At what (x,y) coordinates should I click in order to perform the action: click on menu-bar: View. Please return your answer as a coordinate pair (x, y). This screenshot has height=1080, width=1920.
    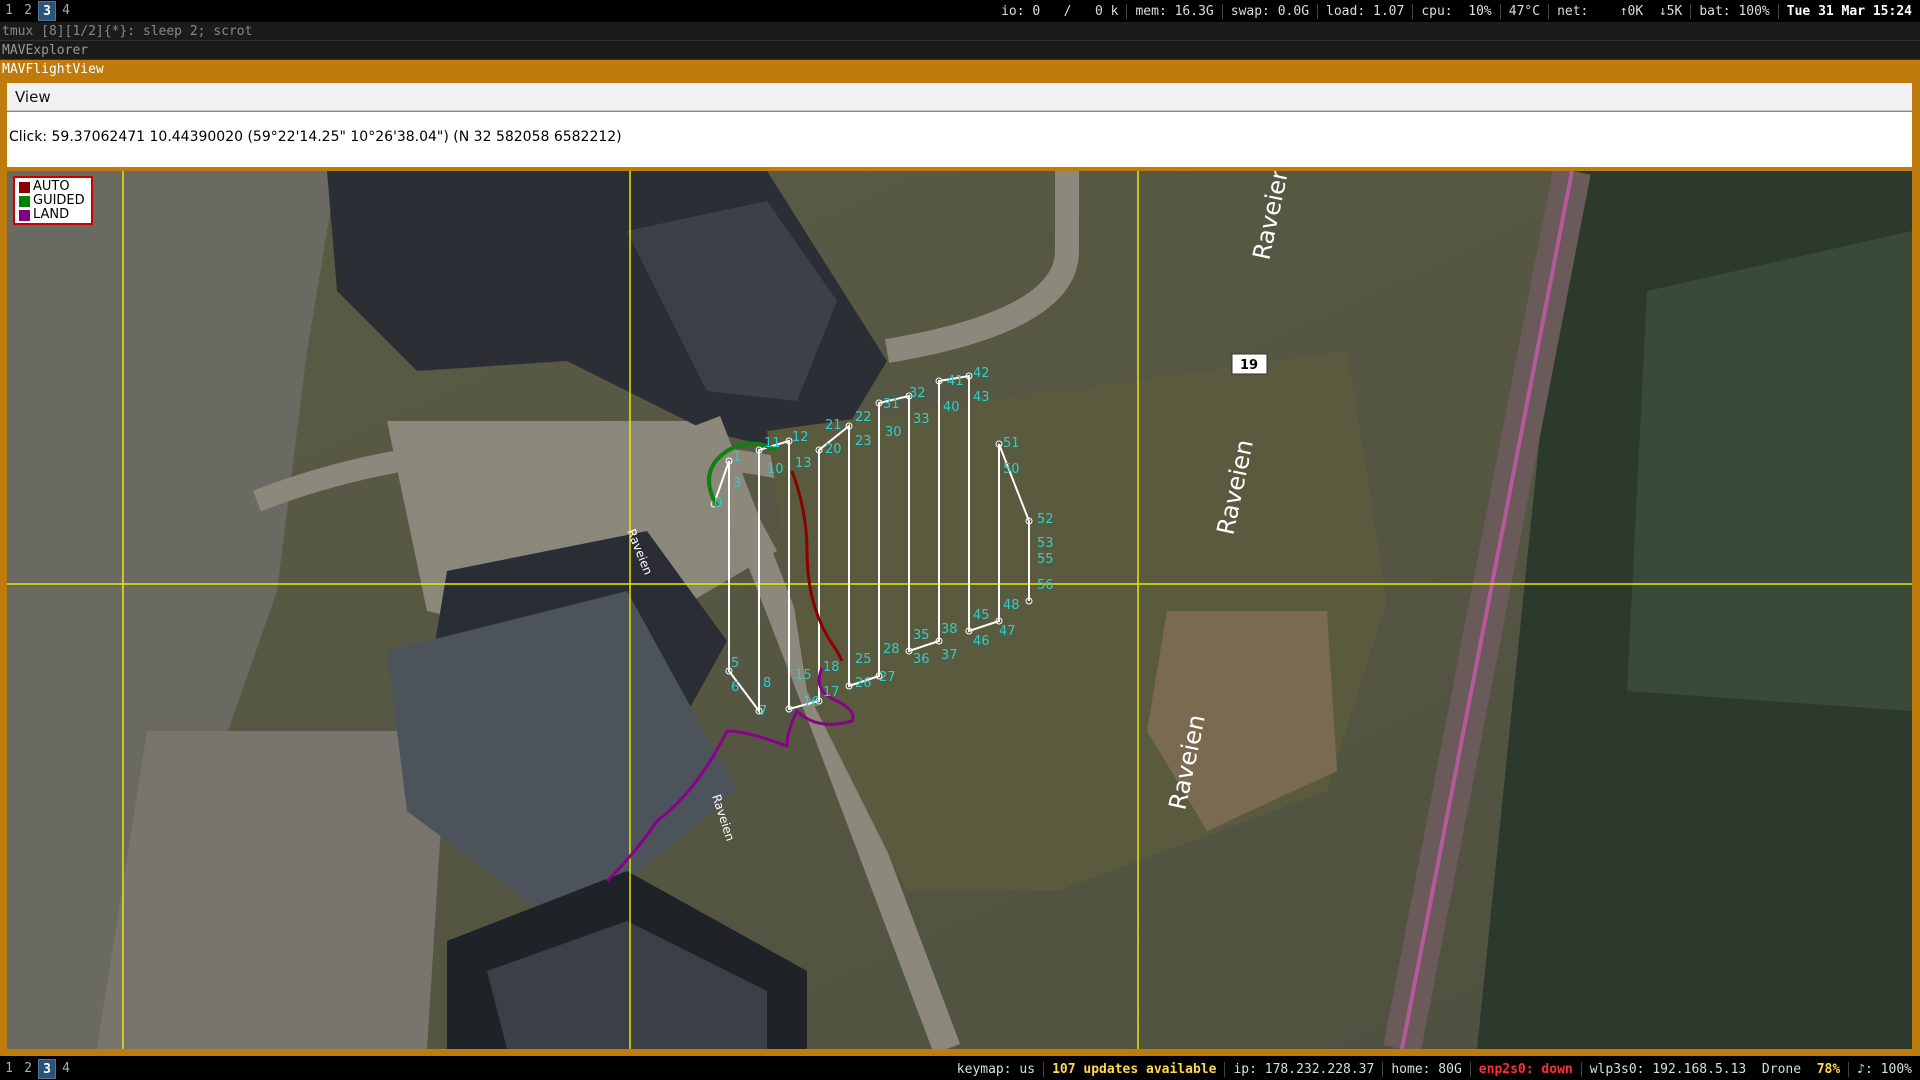
    Looking at the image, I should click on (959, 97).